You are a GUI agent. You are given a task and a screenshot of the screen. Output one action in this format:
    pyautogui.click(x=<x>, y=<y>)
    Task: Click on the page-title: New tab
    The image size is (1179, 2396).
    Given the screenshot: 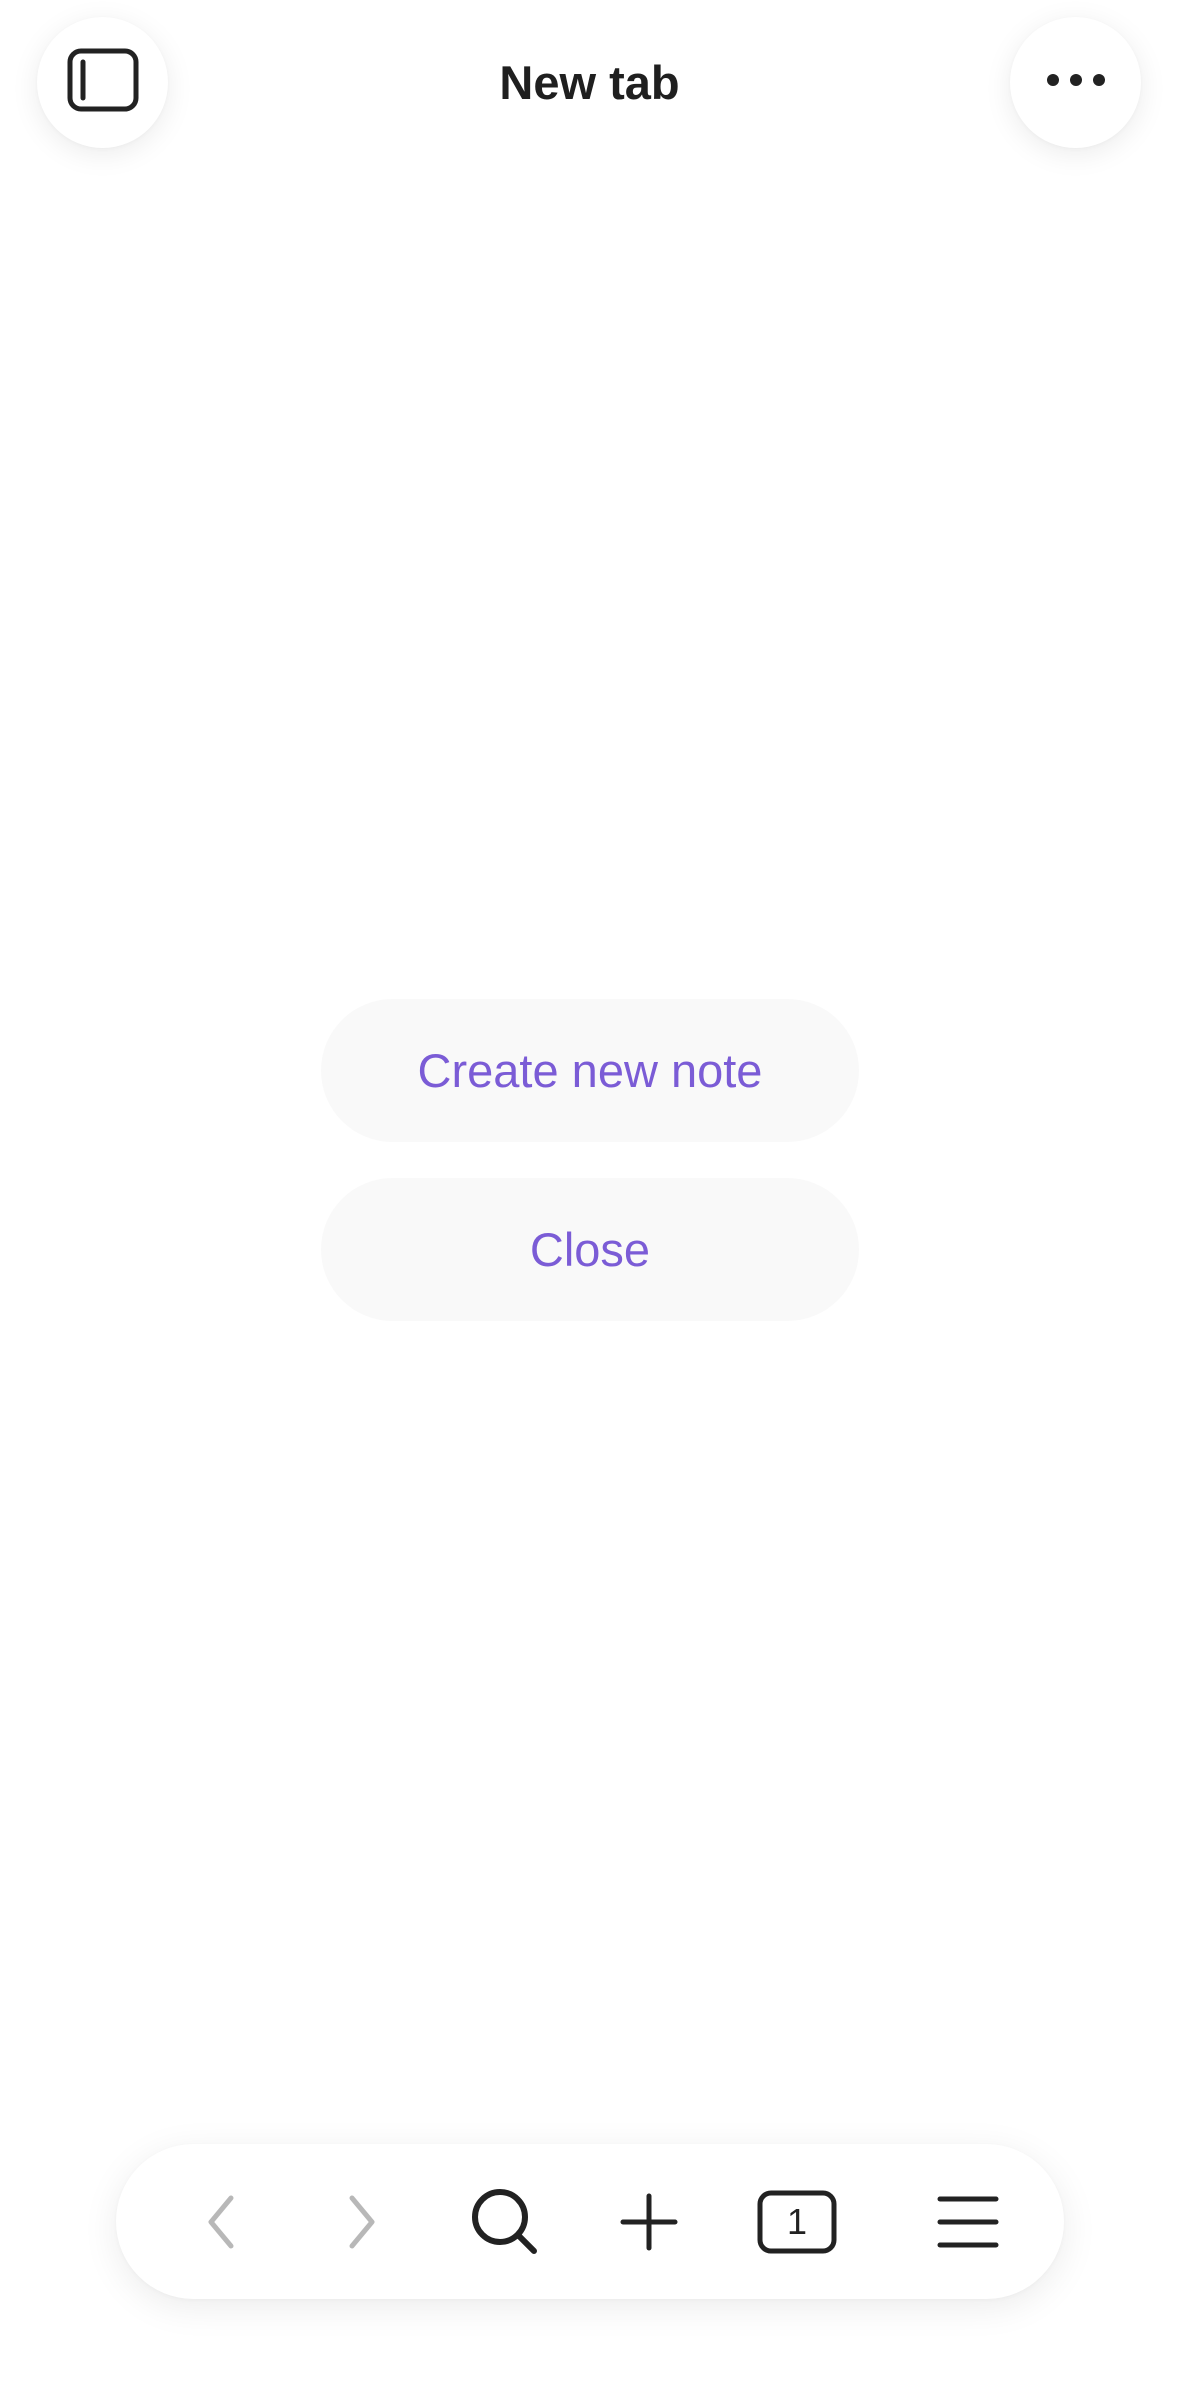 What is the action you would take?
    pyautogui.click(x=589, y=82)
    